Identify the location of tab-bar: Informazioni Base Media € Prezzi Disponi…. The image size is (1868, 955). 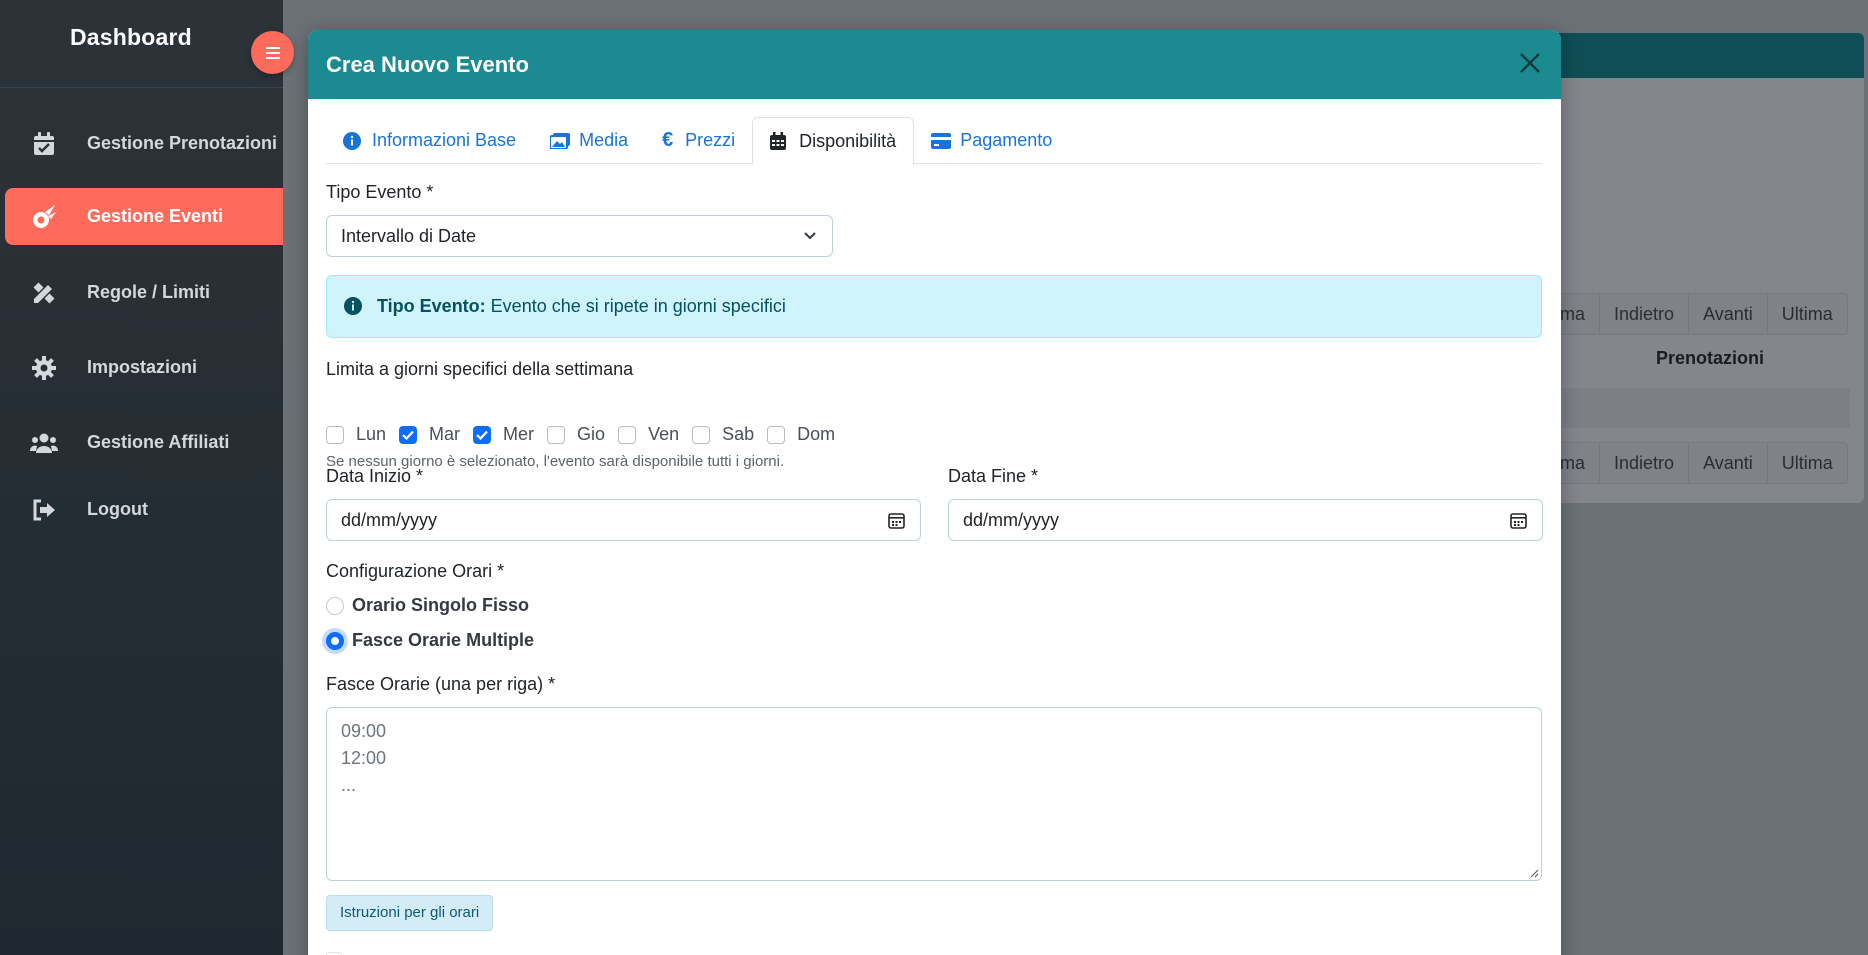
(934, 141).